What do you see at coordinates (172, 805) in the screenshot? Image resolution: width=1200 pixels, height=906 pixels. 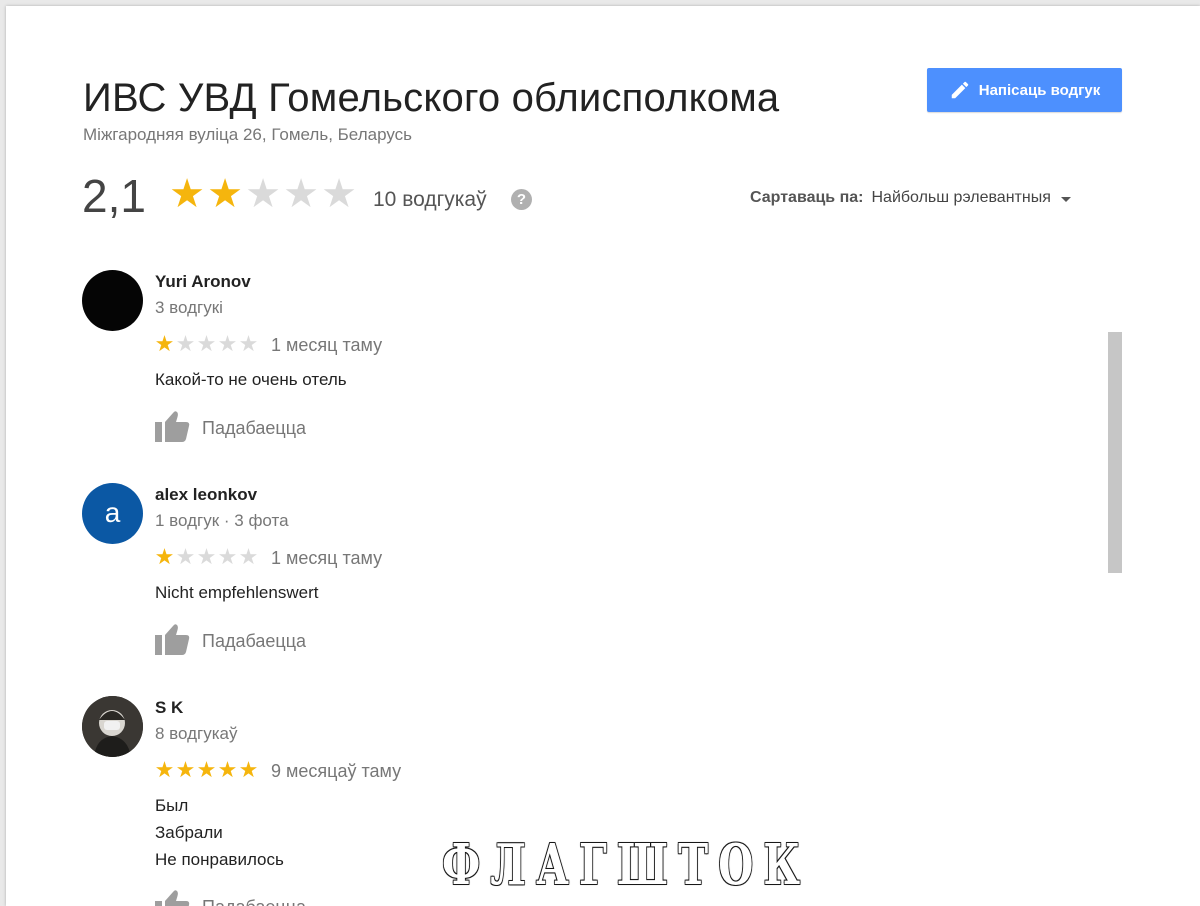 I see `review-text-line: Был` at bounding box center [172, 805].